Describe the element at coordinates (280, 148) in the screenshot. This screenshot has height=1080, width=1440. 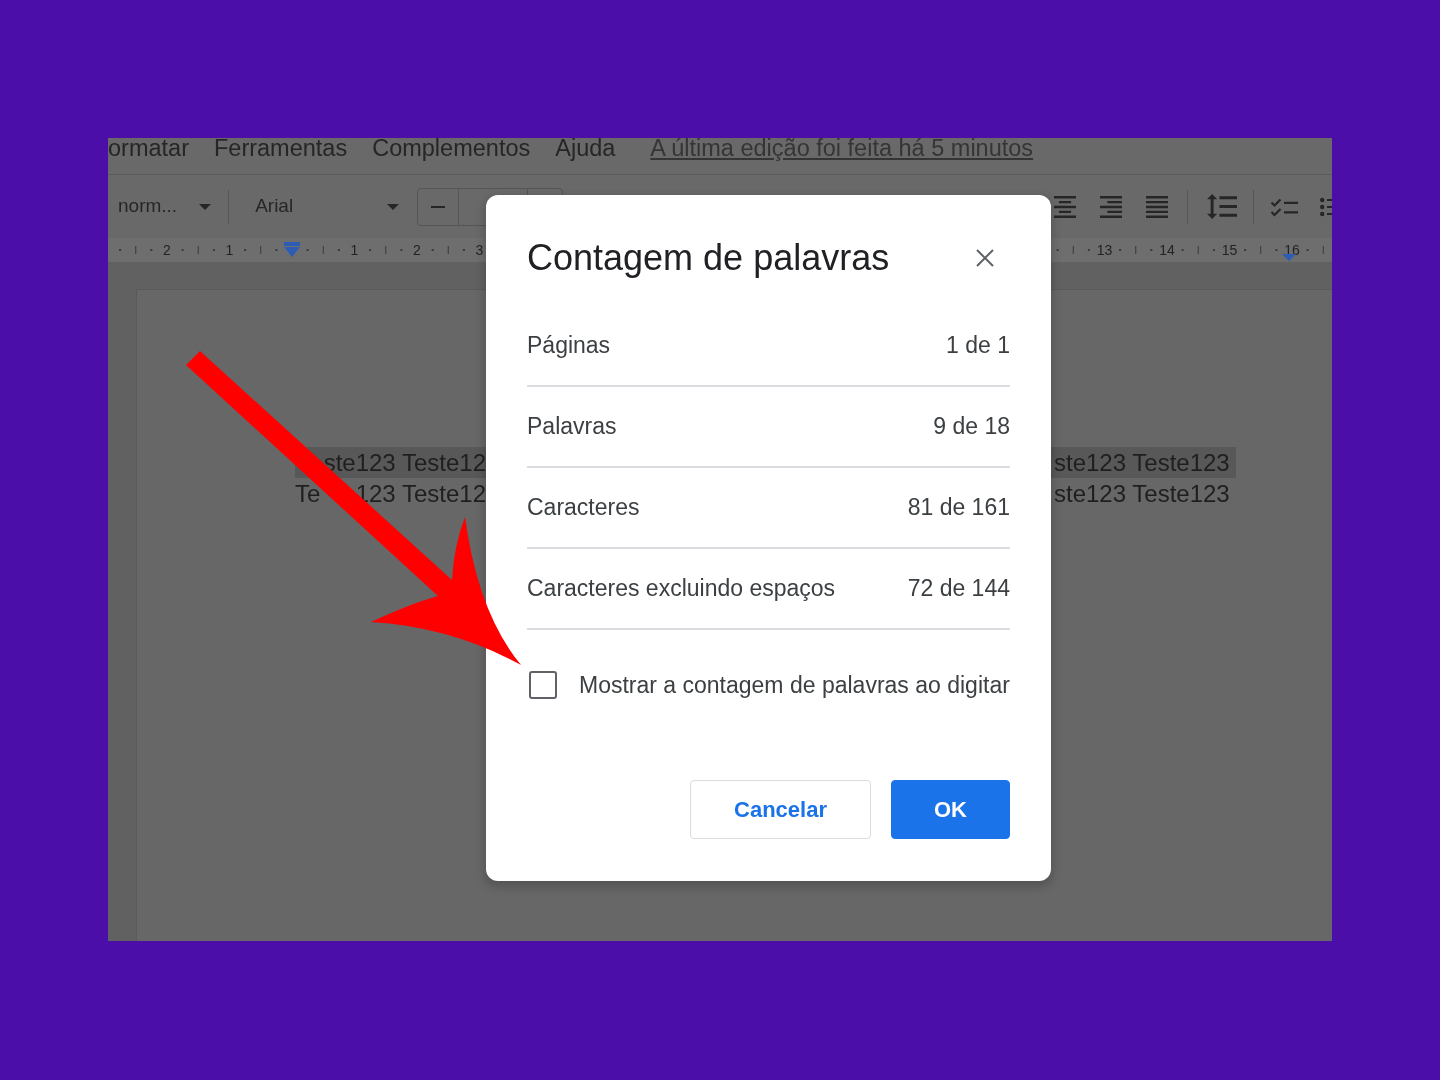
I see `menu-item: Ferramentas` at that location.